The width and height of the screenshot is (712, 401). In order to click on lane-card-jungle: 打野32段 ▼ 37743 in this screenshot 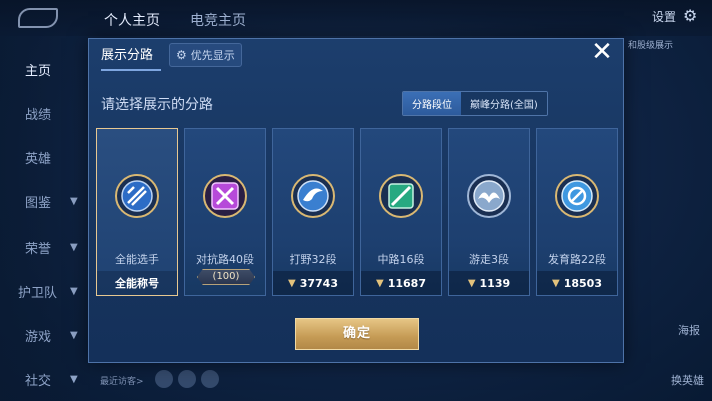, I will do `click(313, 212)`.